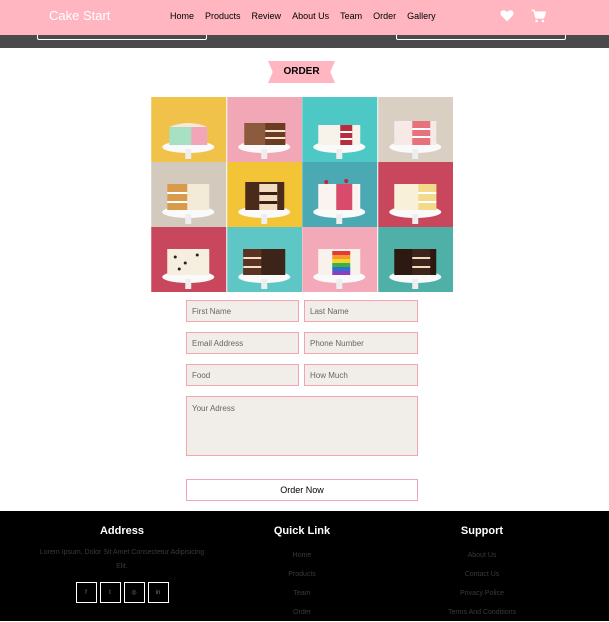  What do you see at coordinates (482, 555) in the screenshot?
I see `footer-link-about-us: About Us` at bounding box center [482, 555].